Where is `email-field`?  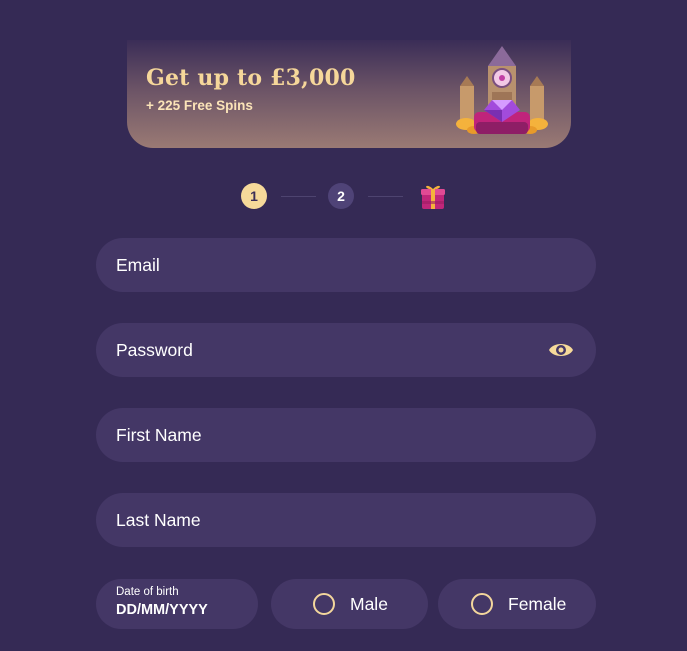 email-field is located at coordinates (346, 265).